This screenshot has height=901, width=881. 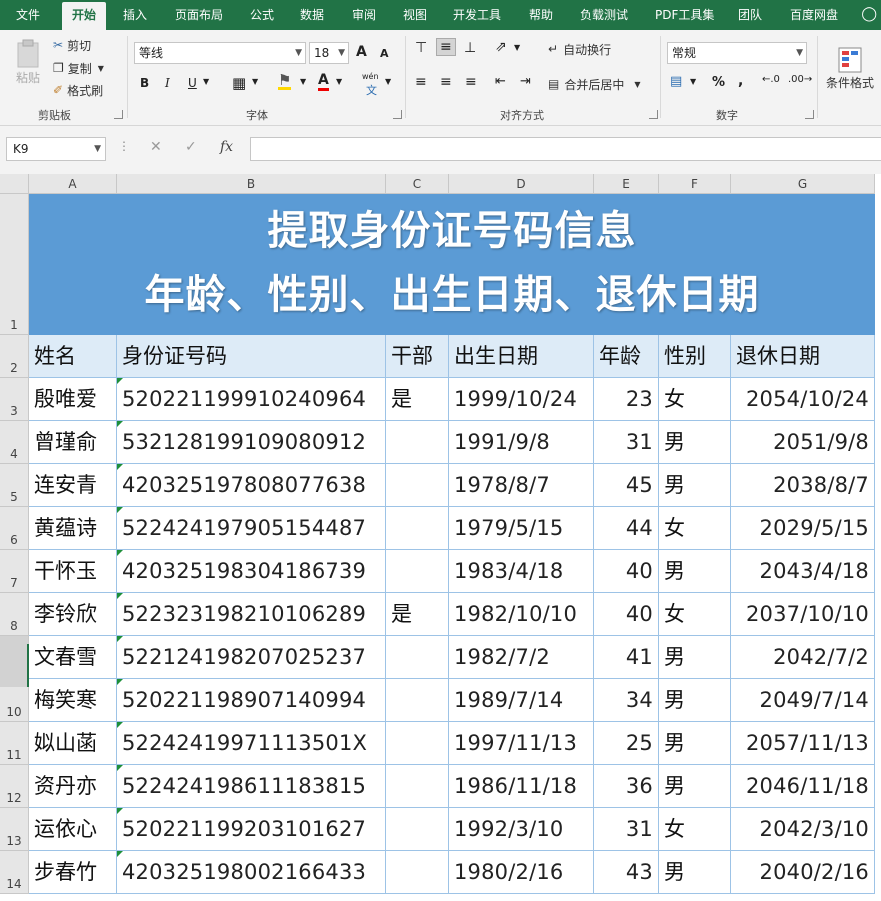 I want to click on cell-id-number: 522323198210106289, so click(x=251, y=614).